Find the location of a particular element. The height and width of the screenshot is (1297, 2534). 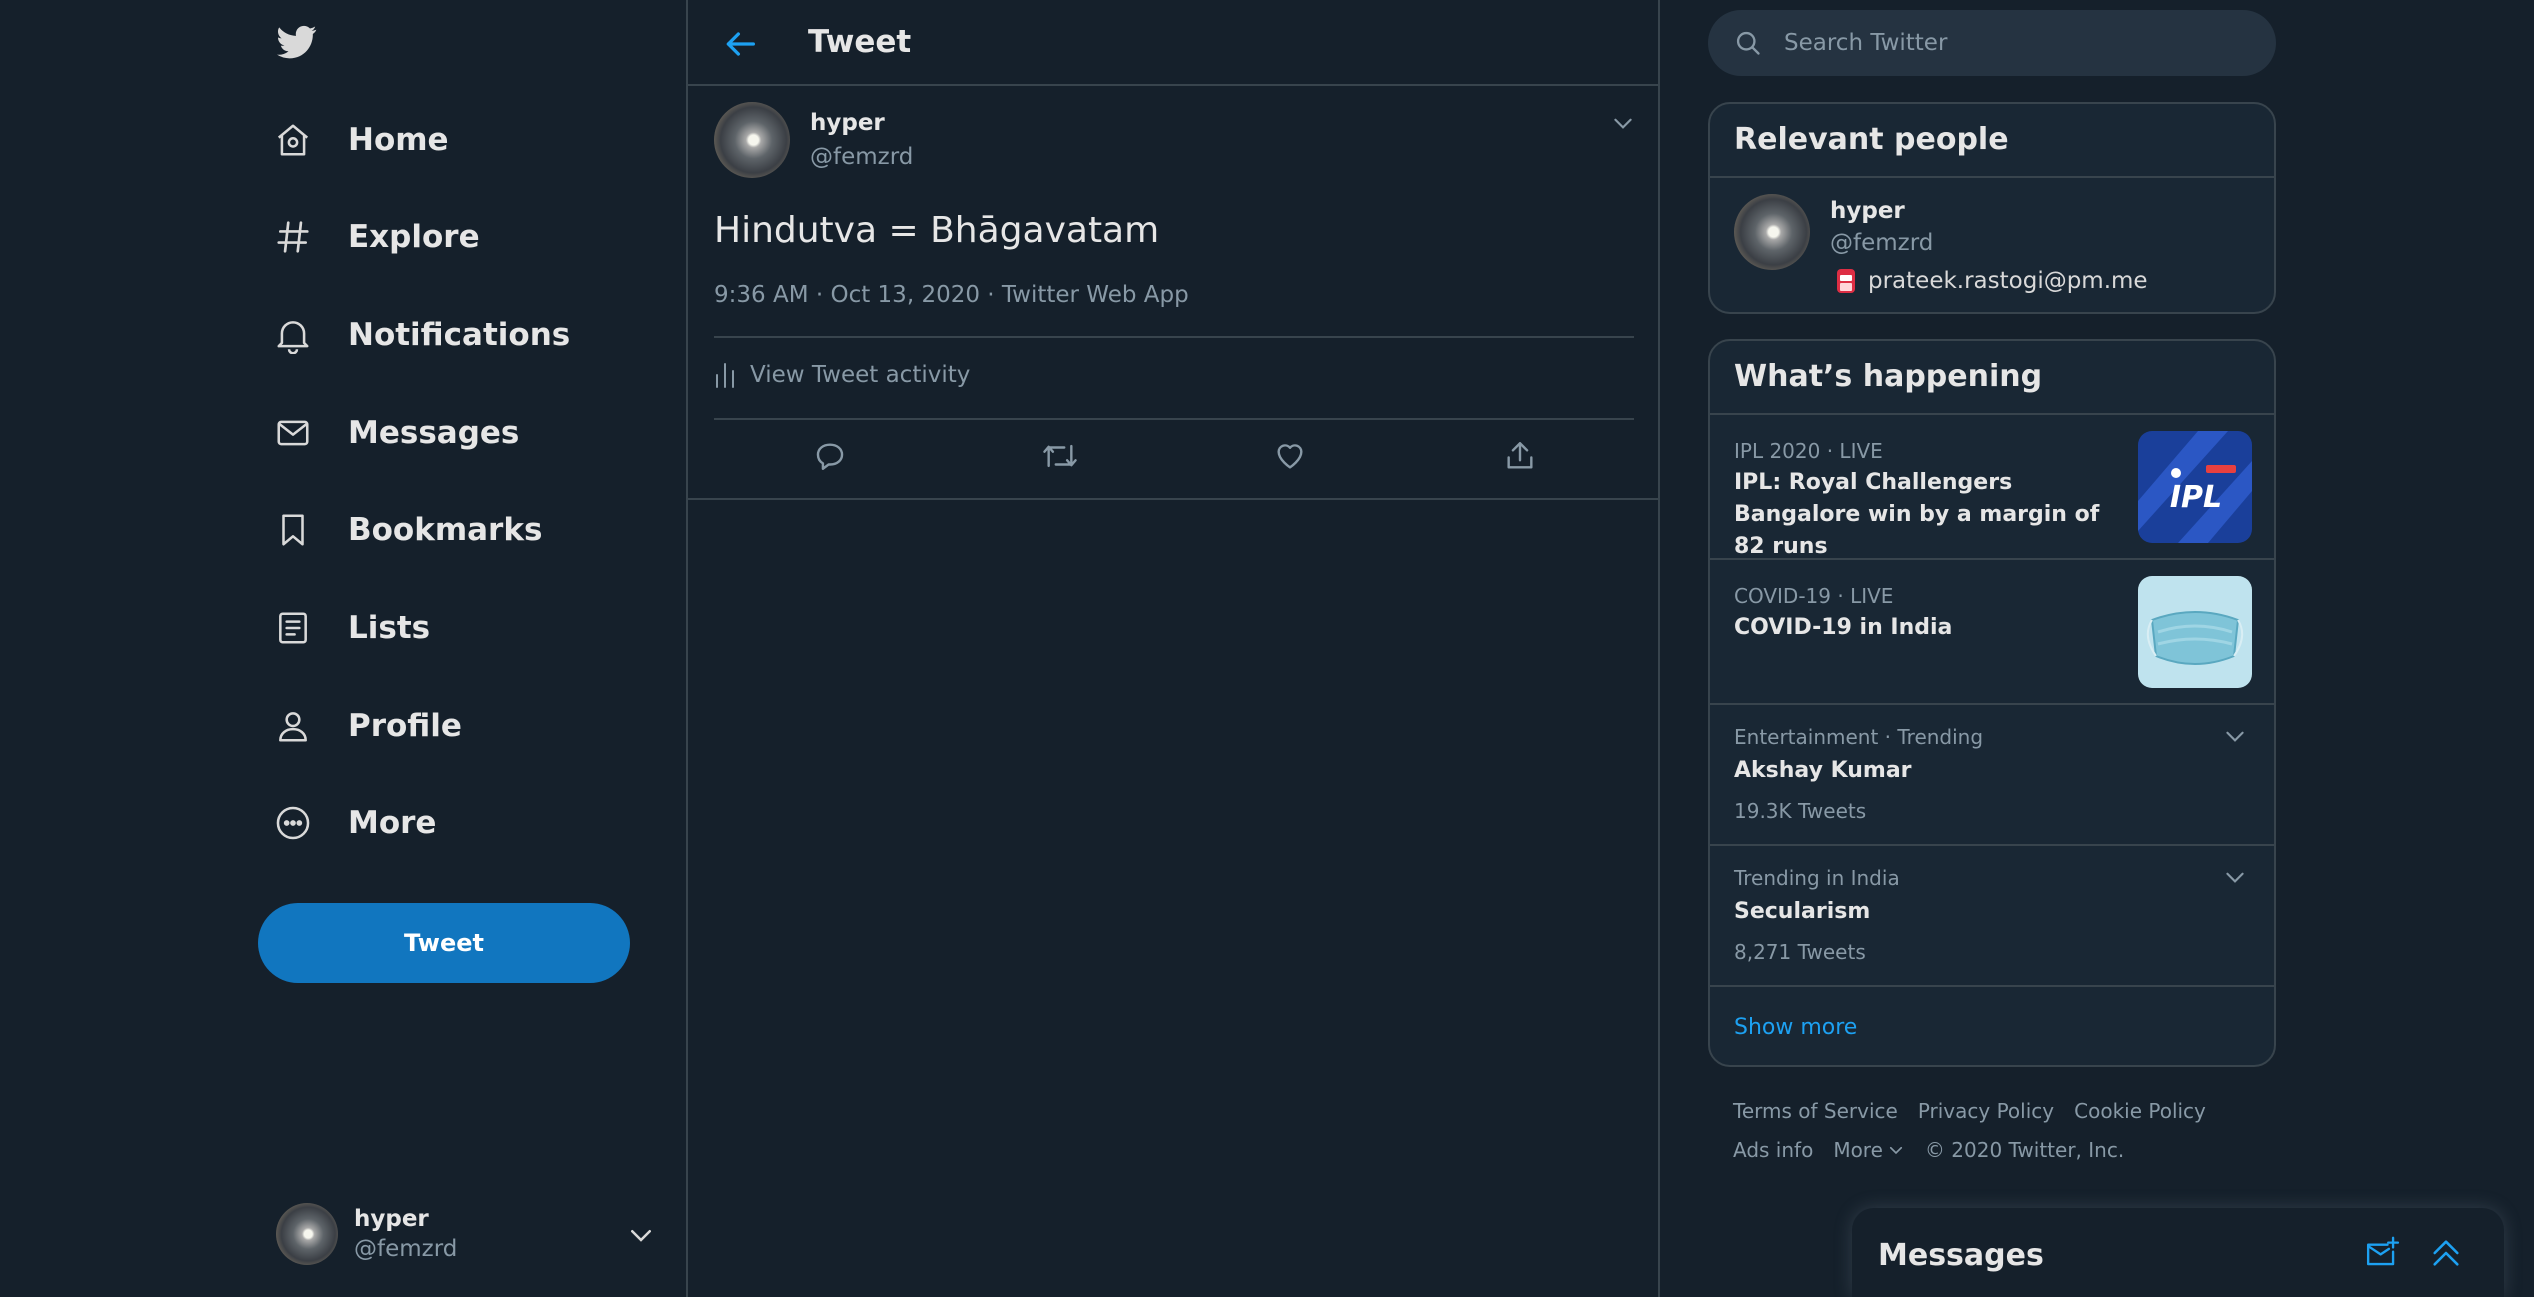

footer-more-link: More is located at coordinates (1869, 1150).